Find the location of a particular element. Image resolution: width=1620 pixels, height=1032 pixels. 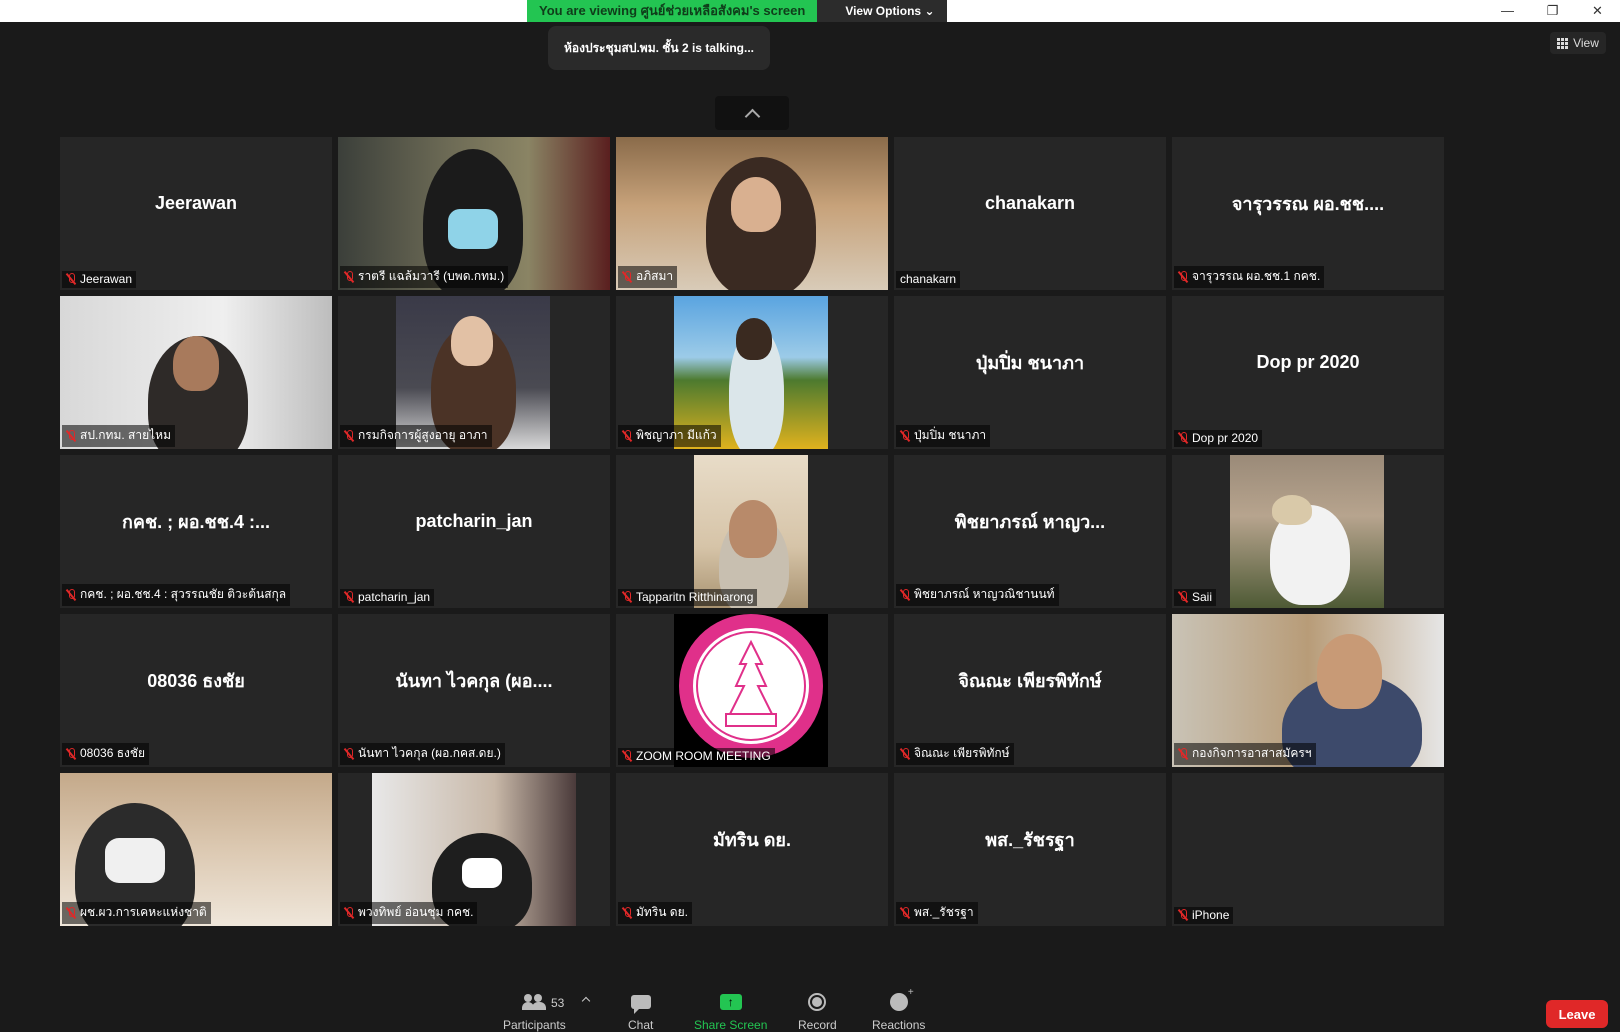

participant-hat is located at coordinates (1292, 510).